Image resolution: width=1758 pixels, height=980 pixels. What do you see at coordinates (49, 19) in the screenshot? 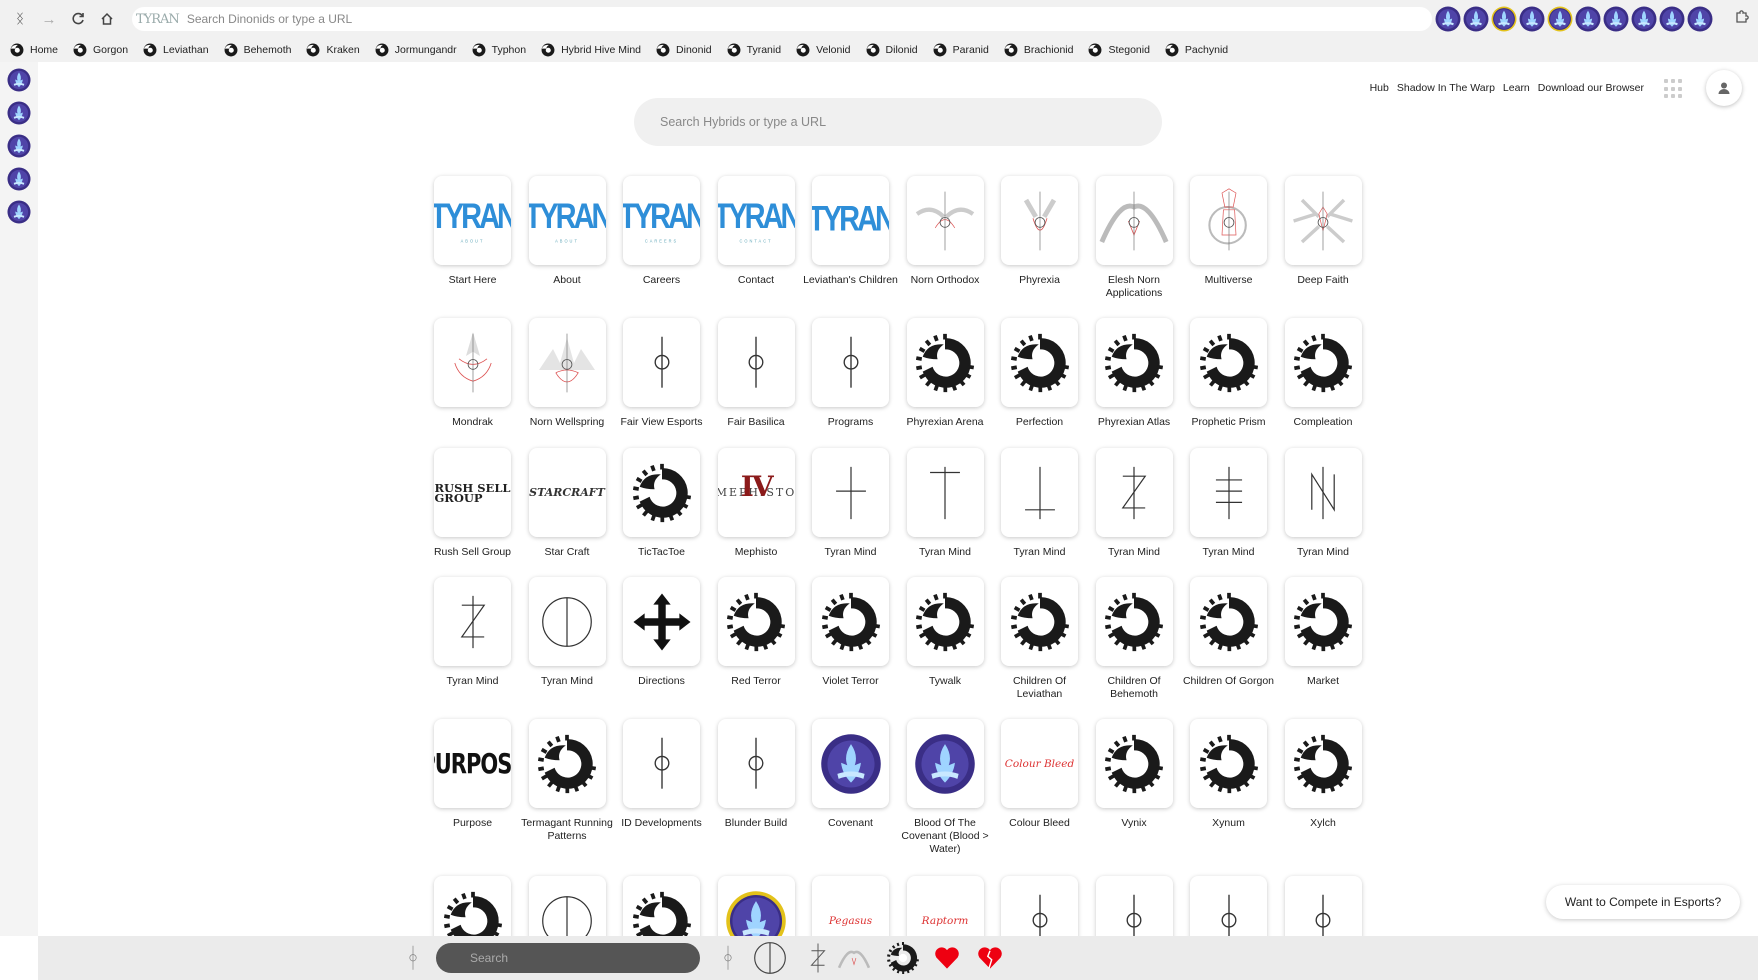
I see `forward-icon: →` at bounding box center [49, 19].